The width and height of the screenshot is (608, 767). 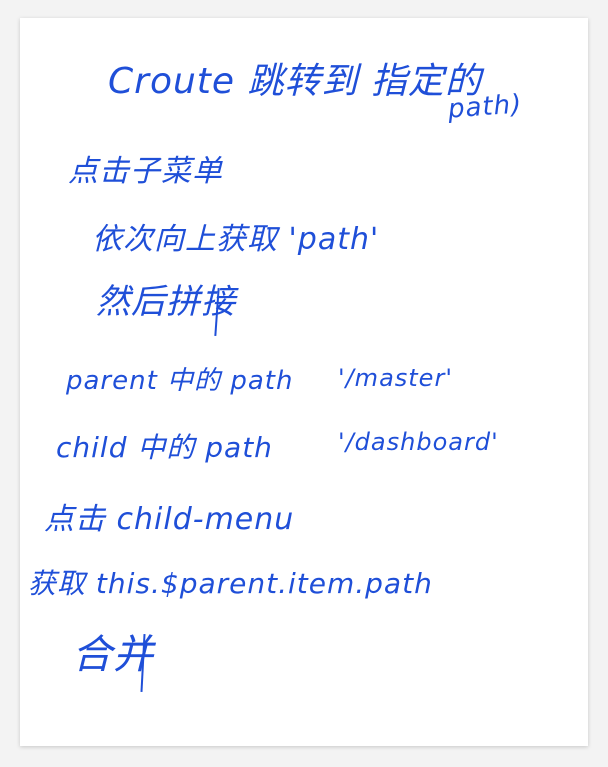 What do you see at coordinates (169, 519) in the screenshot?
I see `note-line-click-child-menu: 点击 child-menu` at bounding box center [169, 519].